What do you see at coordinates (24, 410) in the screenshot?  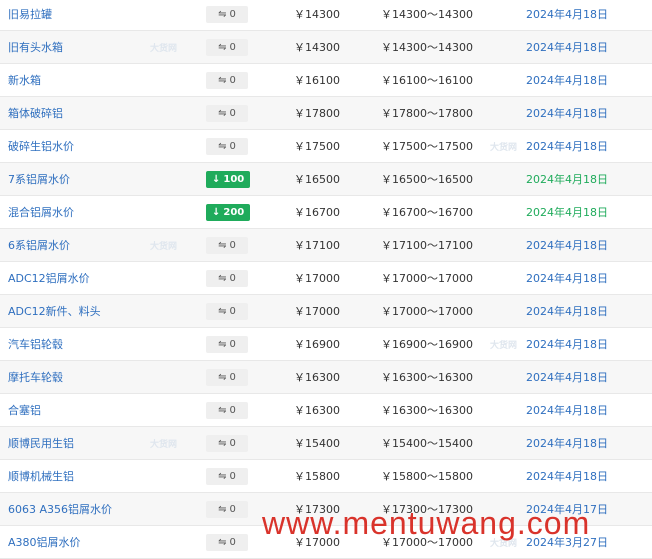 I see `product-name-link: 合塞铝` at bounding box center [24, 410].